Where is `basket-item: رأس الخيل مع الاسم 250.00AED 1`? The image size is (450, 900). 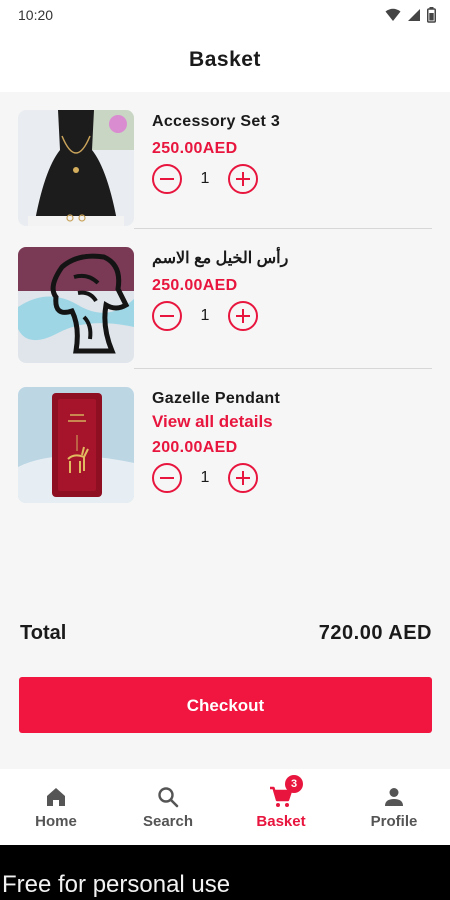 basket-item: رأس الخيل مع الاسم 250.00AED 1 is located at coordinates (225, 296).